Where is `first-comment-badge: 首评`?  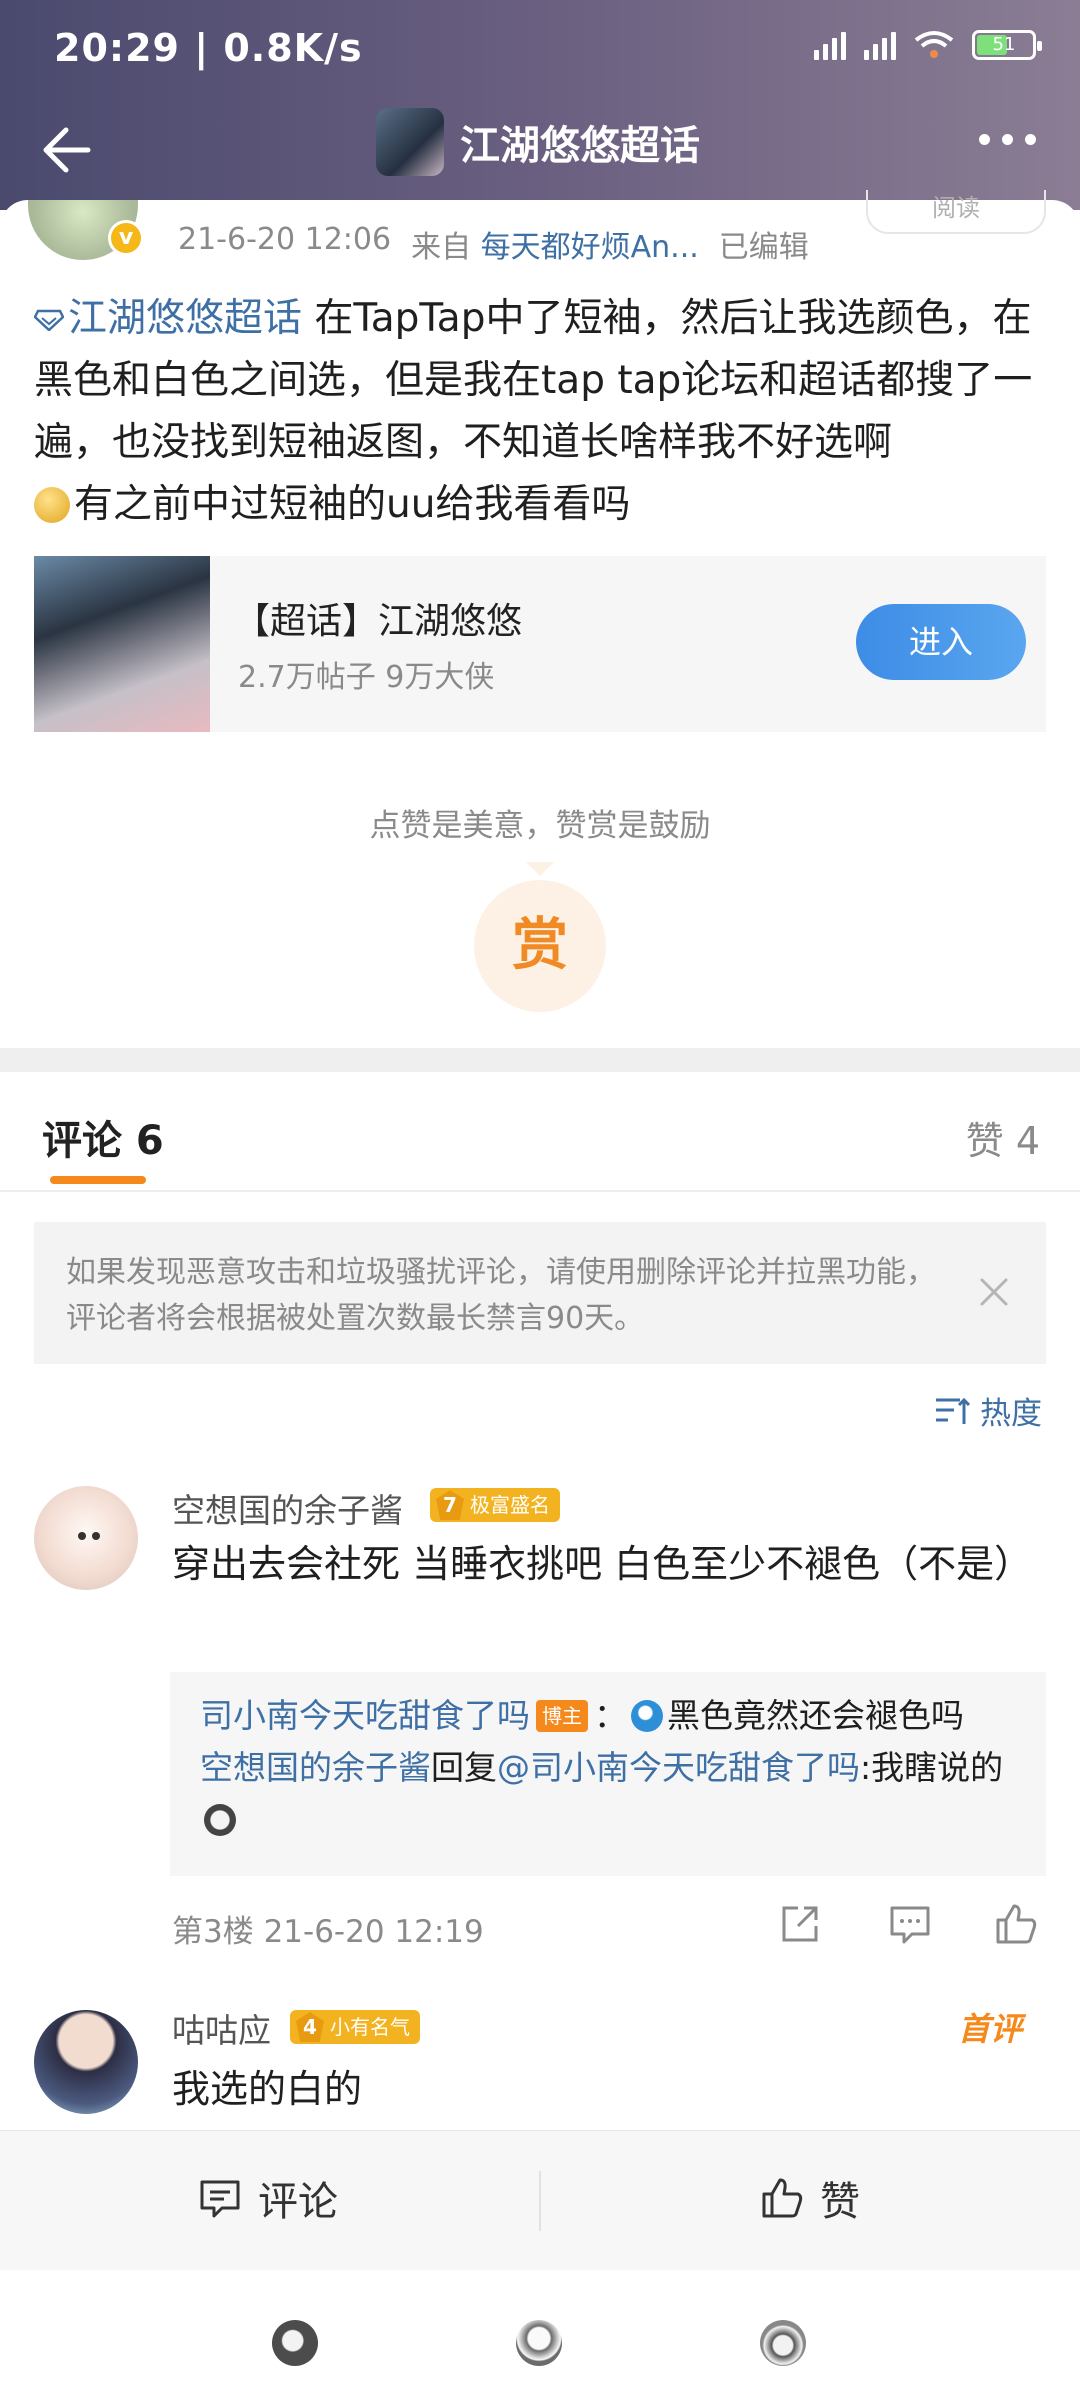 first-comment-badge: 首评 is located at coordinates (989, 2029).